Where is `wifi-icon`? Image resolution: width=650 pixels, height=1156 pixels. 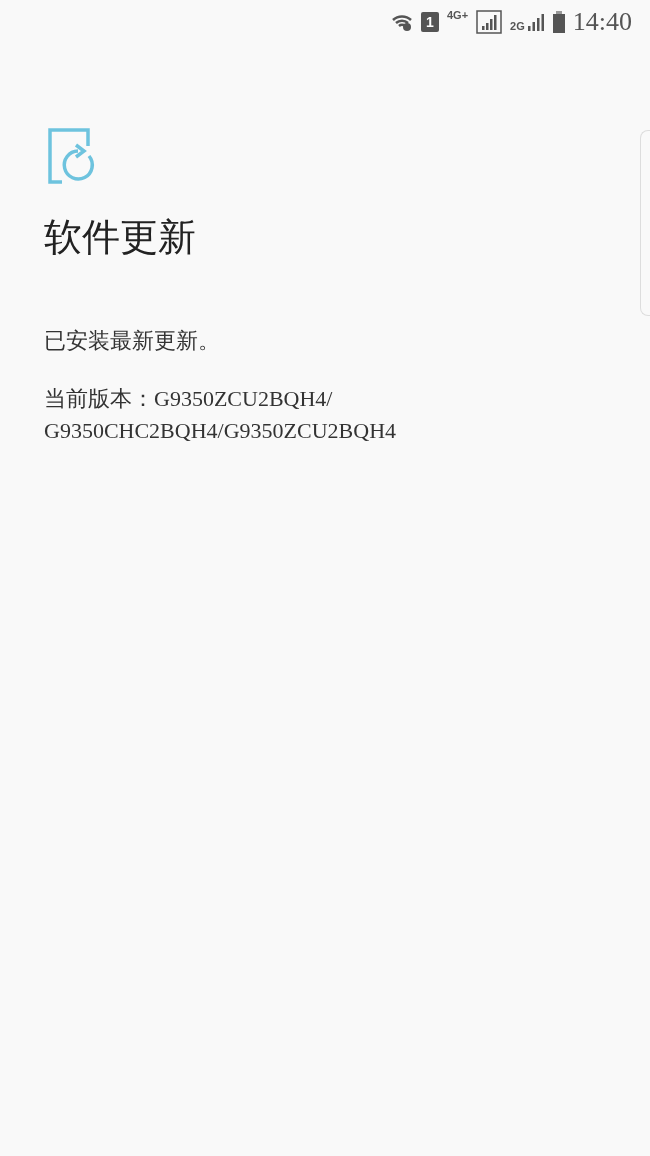
wifi-icon is located at coordinates (401, 22).